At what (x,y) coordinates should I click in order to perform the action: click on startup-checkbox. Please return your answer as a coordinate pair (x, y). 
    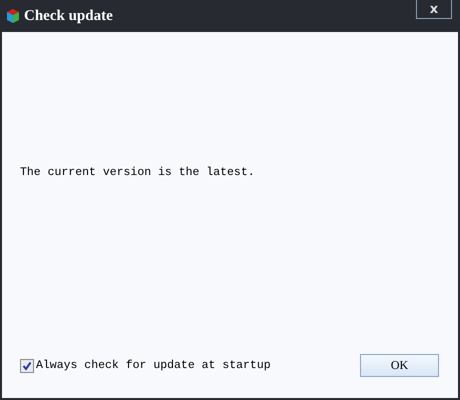
    Looking at the image, I should click on (27, 365).